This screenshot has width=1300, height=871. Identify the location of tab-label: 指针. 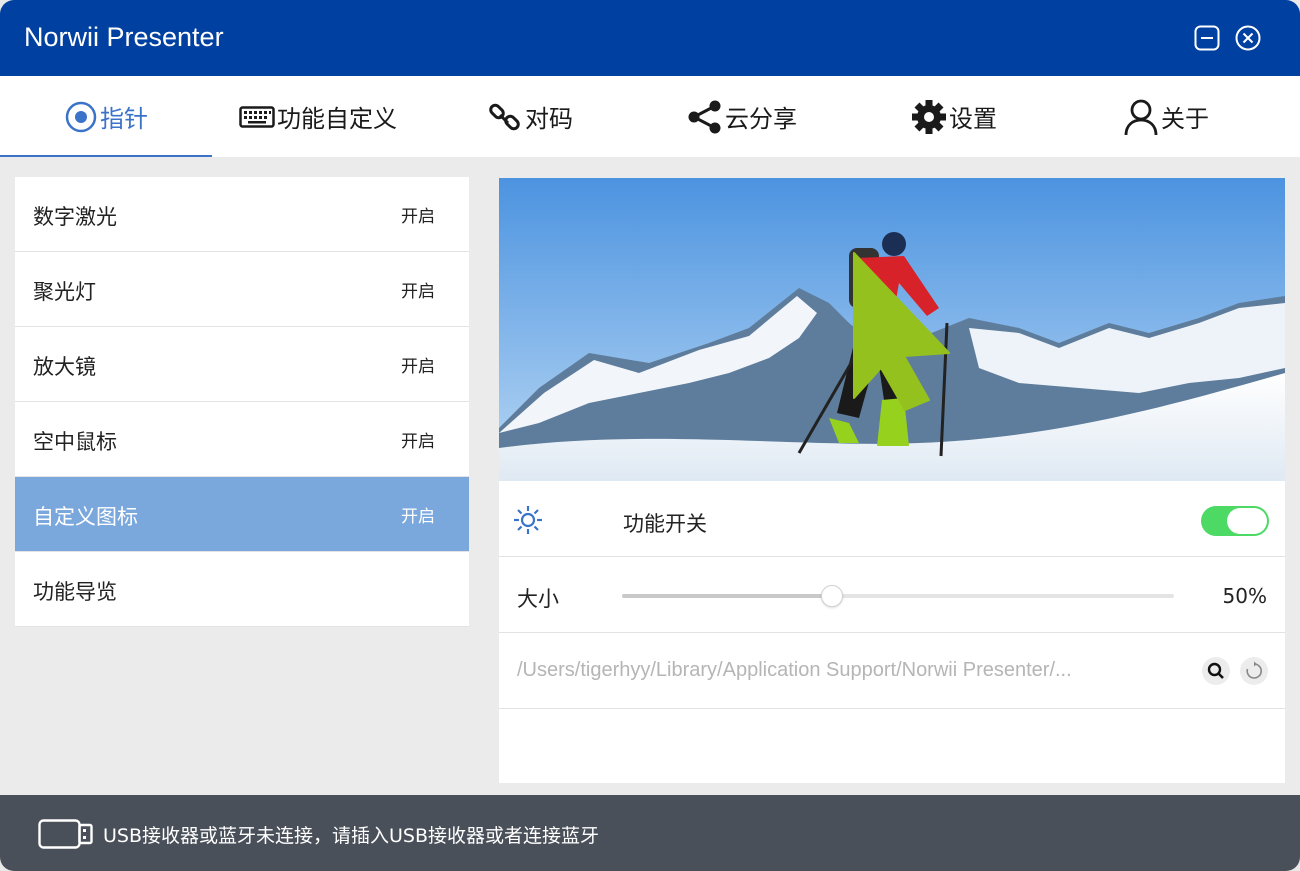
(124, 119).